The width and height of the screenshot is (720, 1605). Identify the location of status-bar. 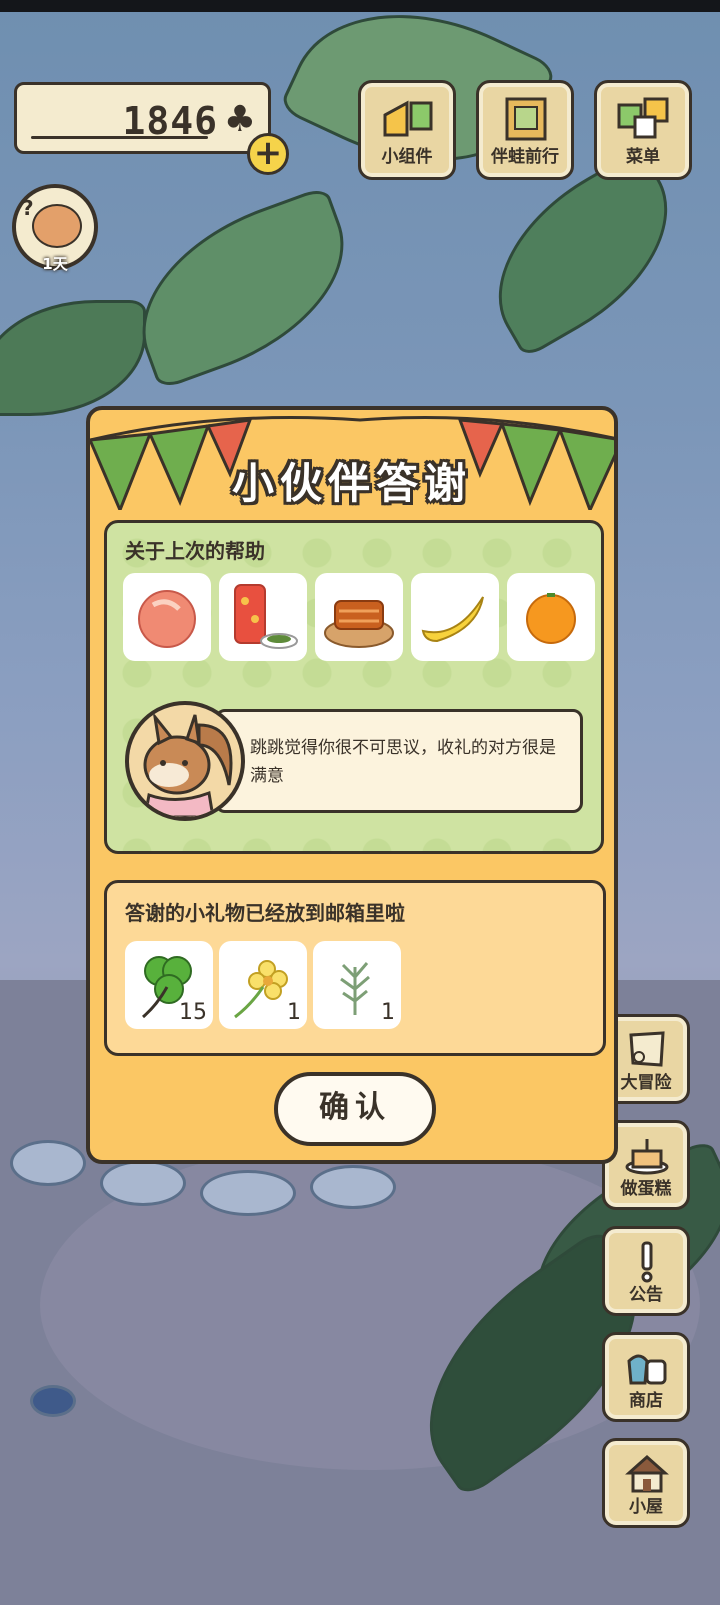
(360, 6).